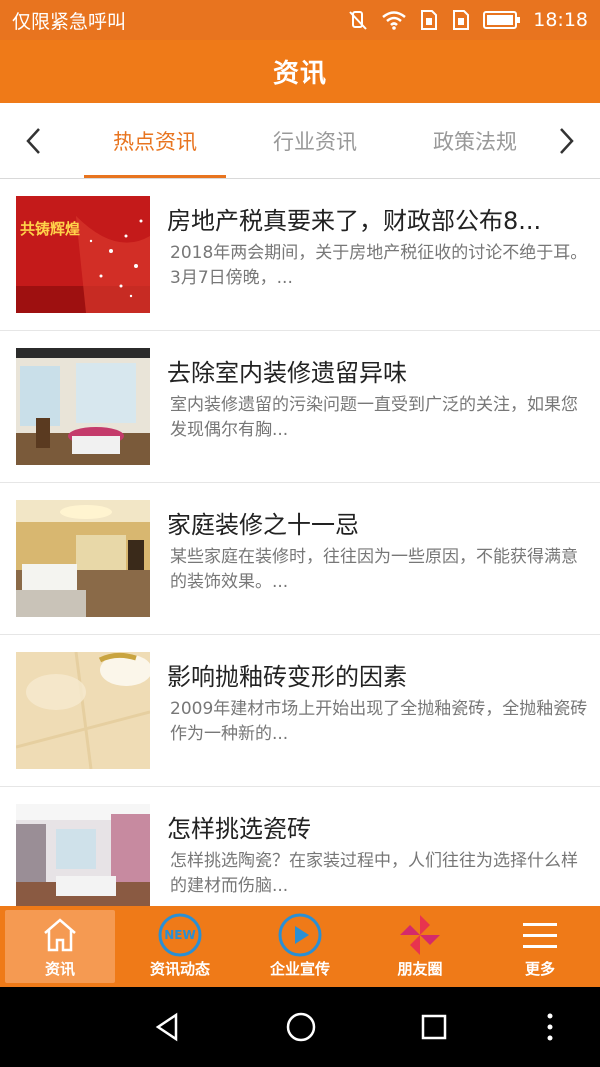 The height and width of the screenshot is (1067, 600). I want to click on chevron-left-icon, so click(33, 141).